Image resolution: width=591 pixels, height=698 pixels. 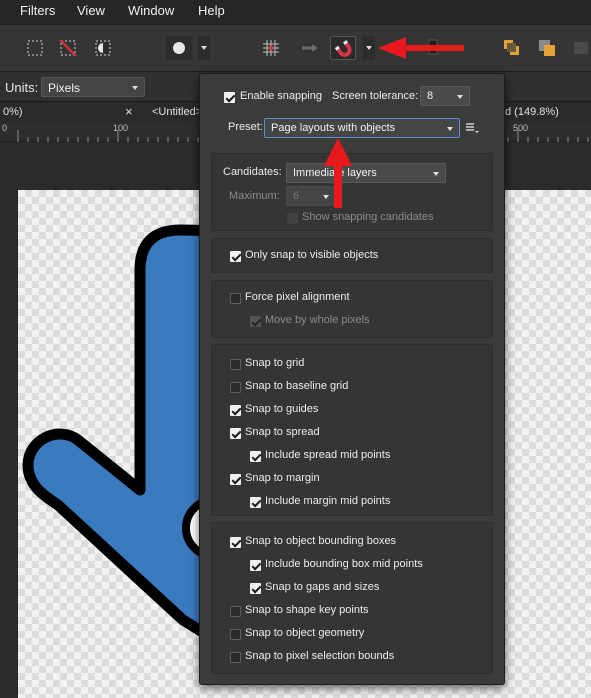 I want to click on pixel-snap-button, so click(x=310, y=48).